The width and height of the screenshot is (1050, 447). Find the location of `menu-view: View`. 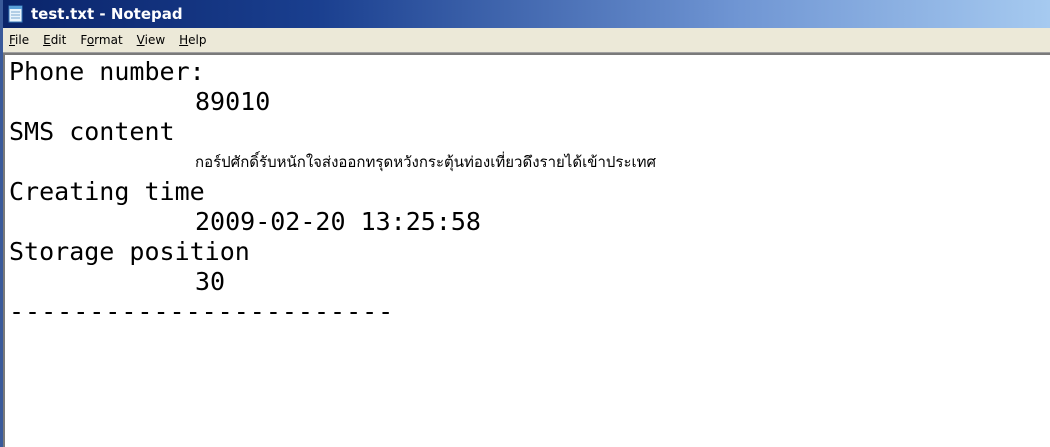

menu-view: View is located at coordinates (151, 40).